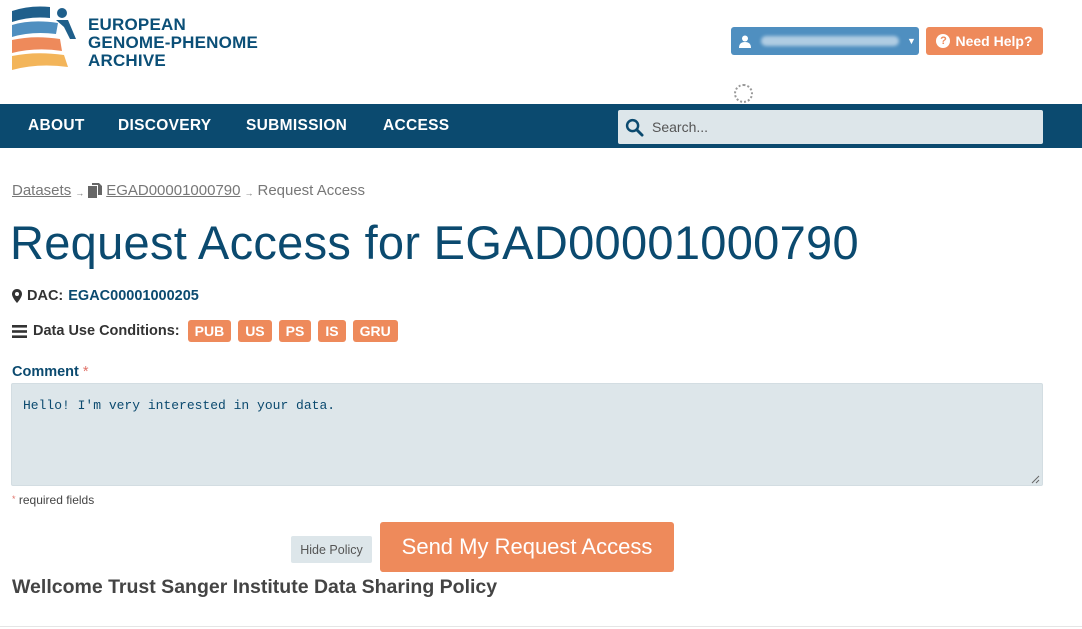  I want to click on data-use-tag: PUB, so click(209, 331).